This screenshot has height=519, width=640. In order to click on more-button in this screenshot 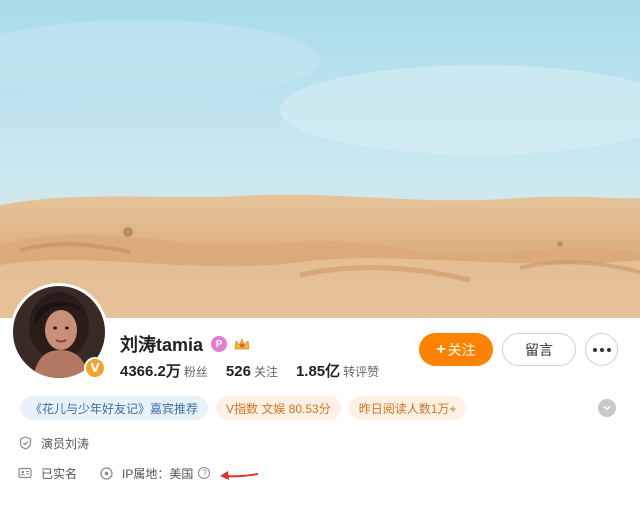, I will do `click(601, 349)`.